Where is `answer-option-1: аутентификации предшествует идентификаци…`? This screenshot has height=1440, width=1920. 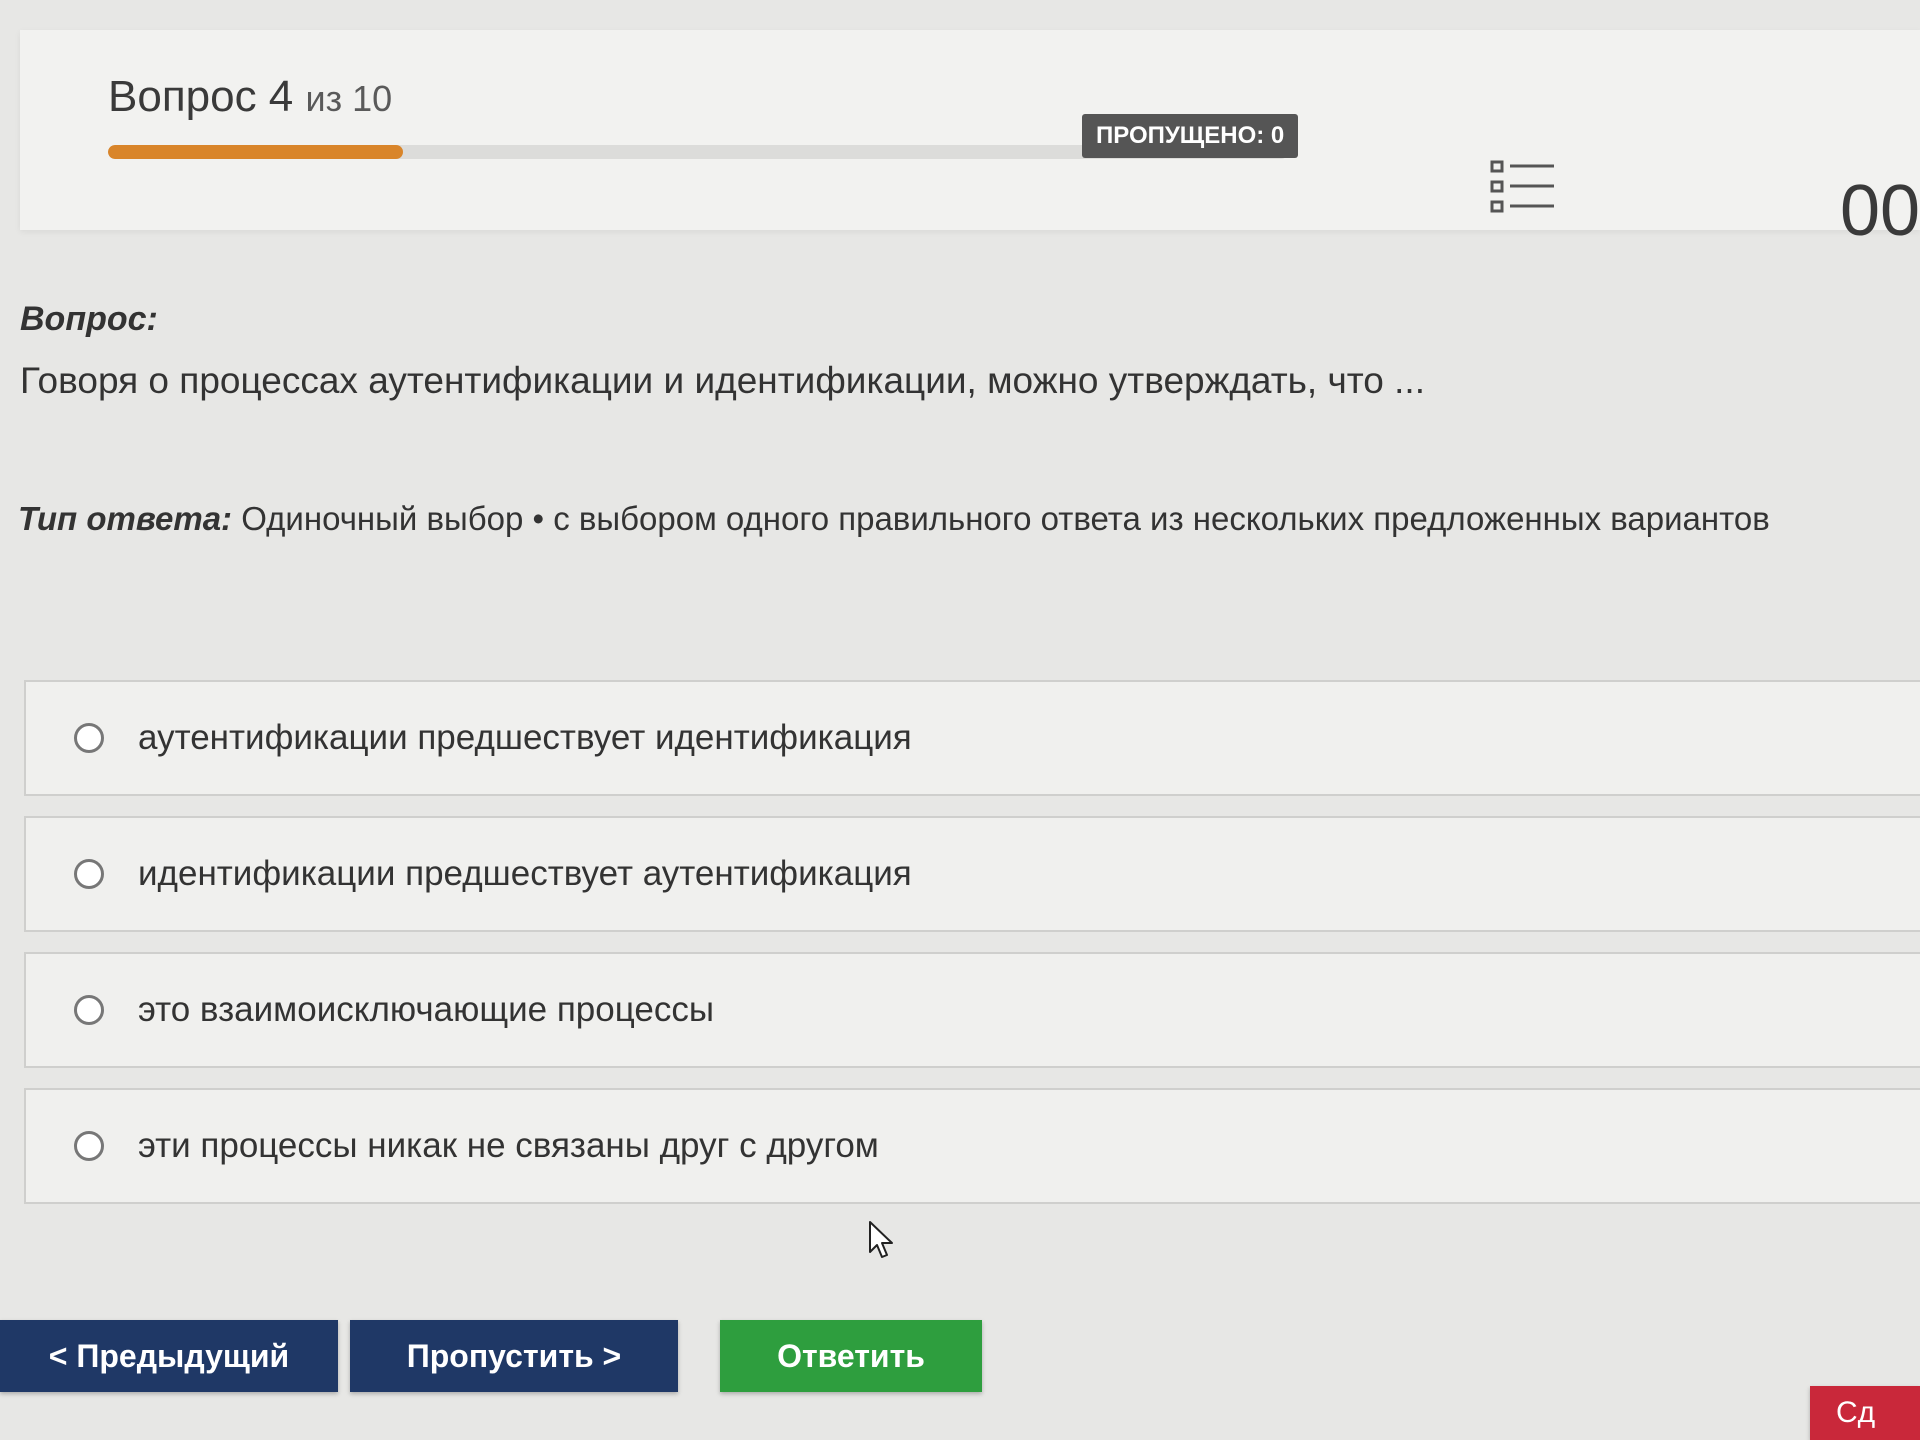 answer-option-1: аутентификации предшествует идентификаци… is located at coordinates (972, 738).